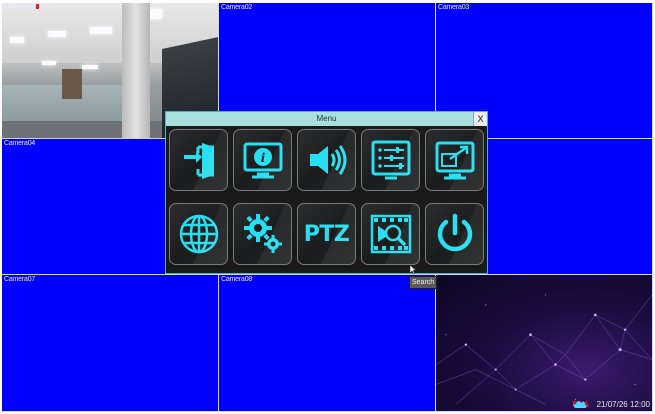 Image resolution: width=655 pixels, height=414 pixels. I want to click on record-indicator-icon, so click(38, 6).